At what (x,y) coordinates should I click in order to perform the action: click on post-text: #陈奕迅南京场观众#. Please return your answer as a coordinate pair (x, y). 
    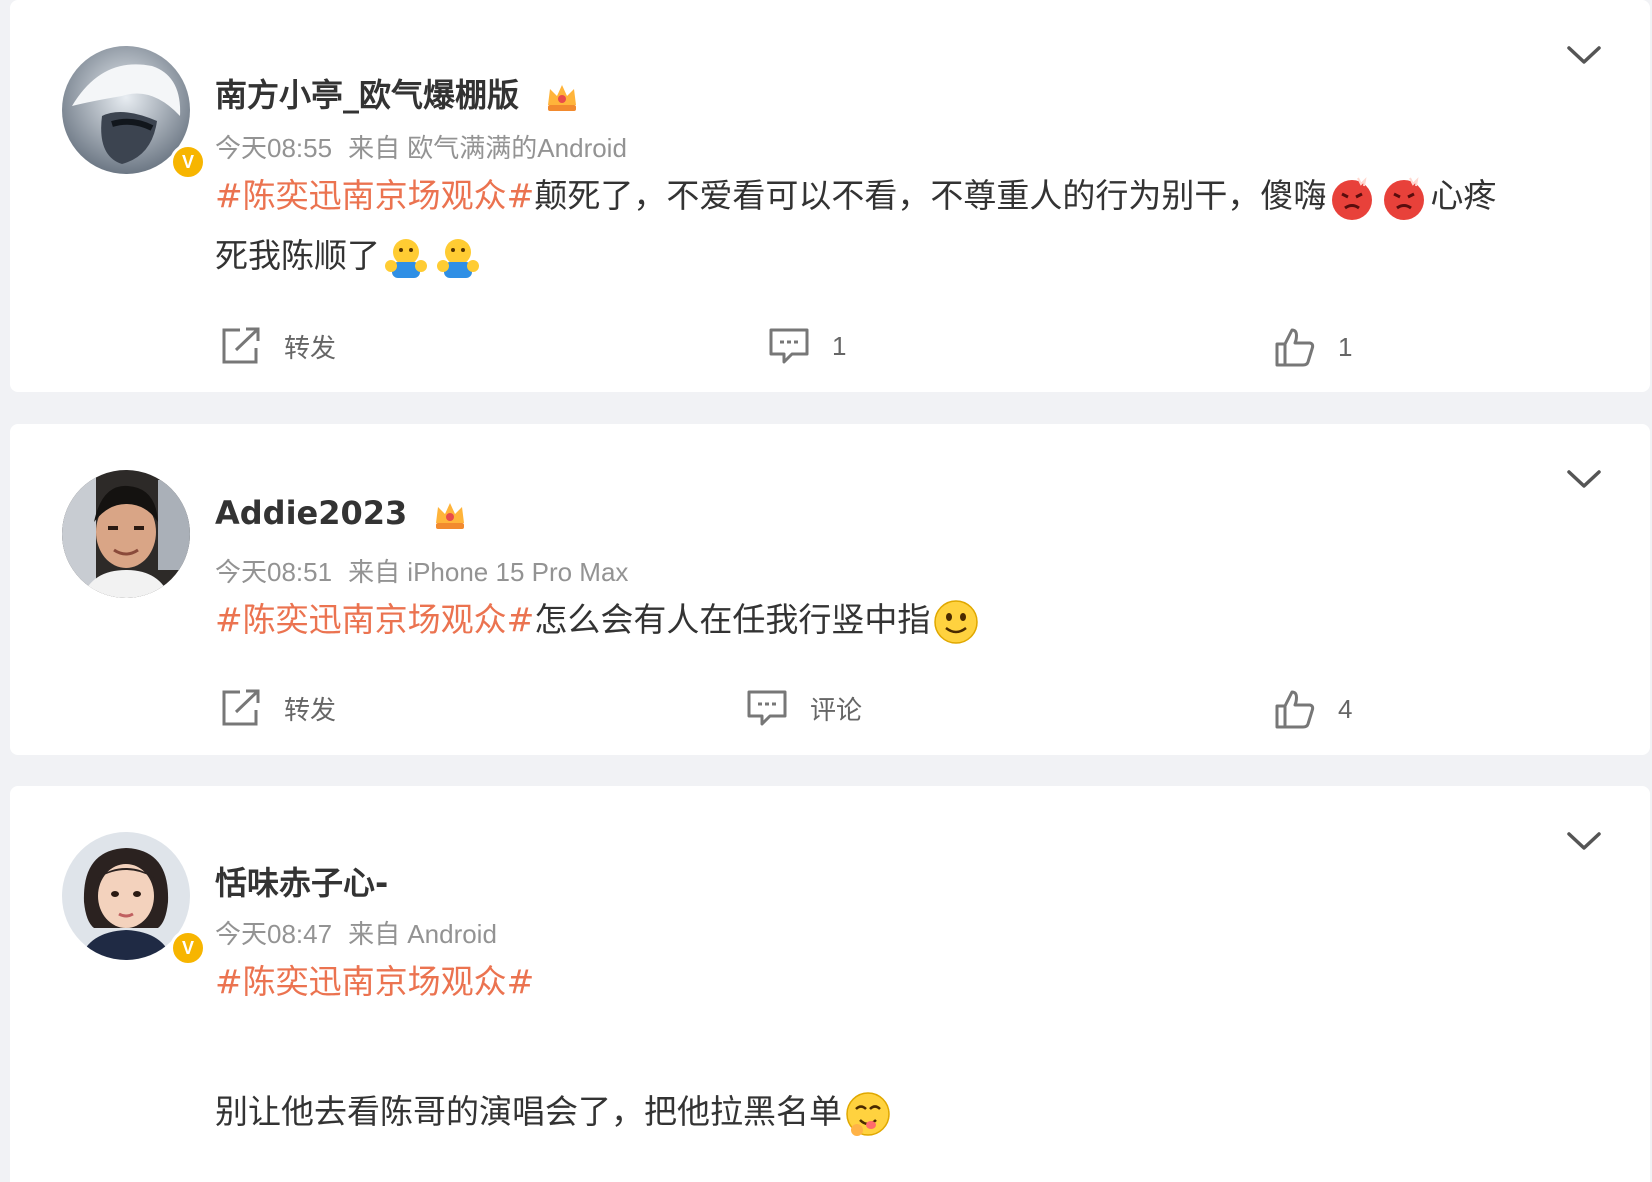
    Looking at the image, I should click on (910, 982).